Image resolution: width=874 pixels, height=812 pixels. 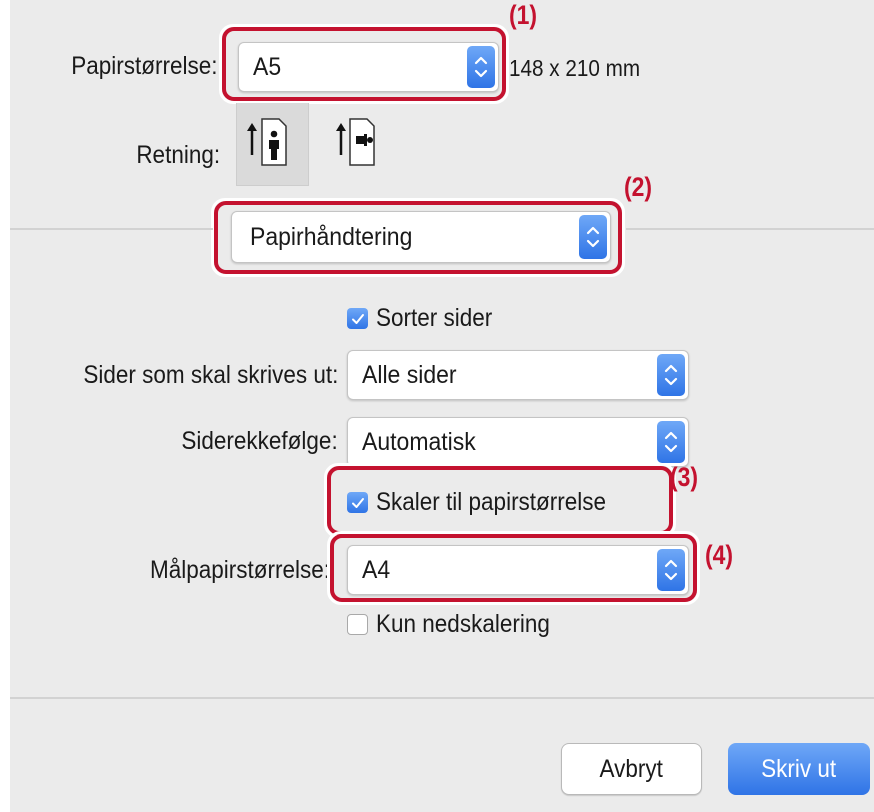 I want to click on checkmark-icon, so click(x=357, y=318).